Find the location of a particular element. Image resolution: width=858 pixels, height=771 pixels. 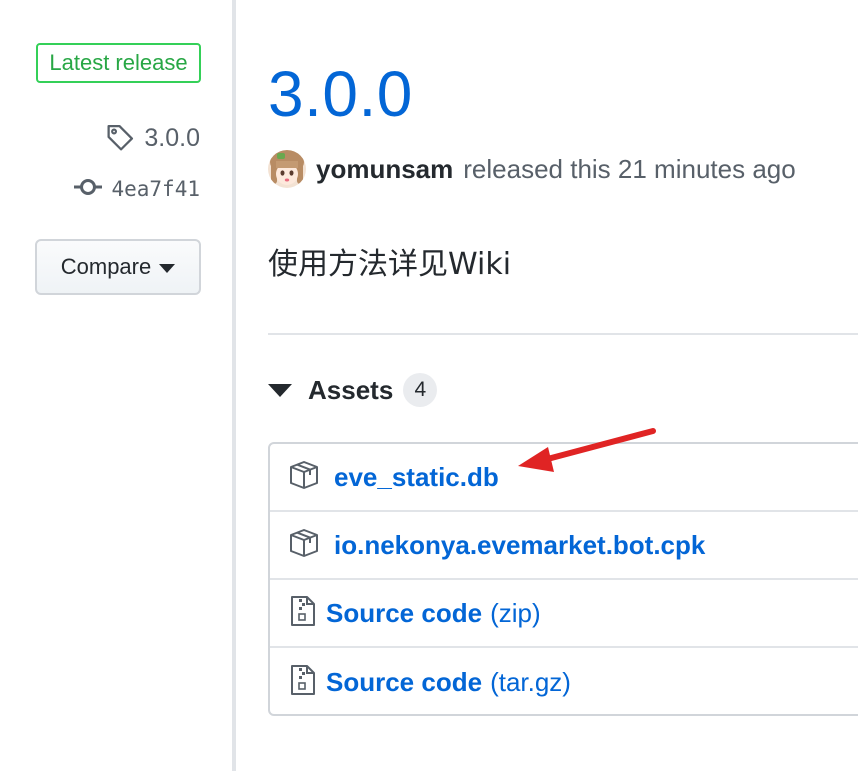

asset-row: Source code (zip) is located at coordinates (564, 614).